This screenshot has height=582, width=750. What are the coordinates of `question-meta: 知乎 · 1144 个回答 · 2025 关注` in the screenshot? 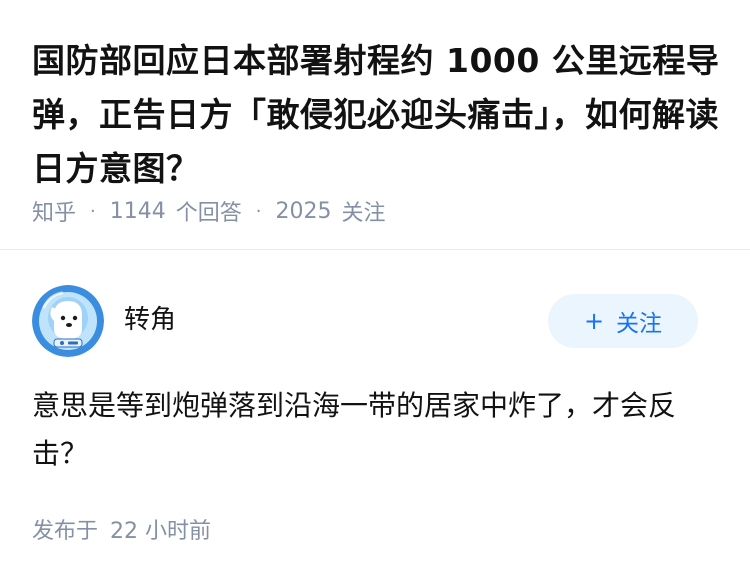 It's located at (209, 211).